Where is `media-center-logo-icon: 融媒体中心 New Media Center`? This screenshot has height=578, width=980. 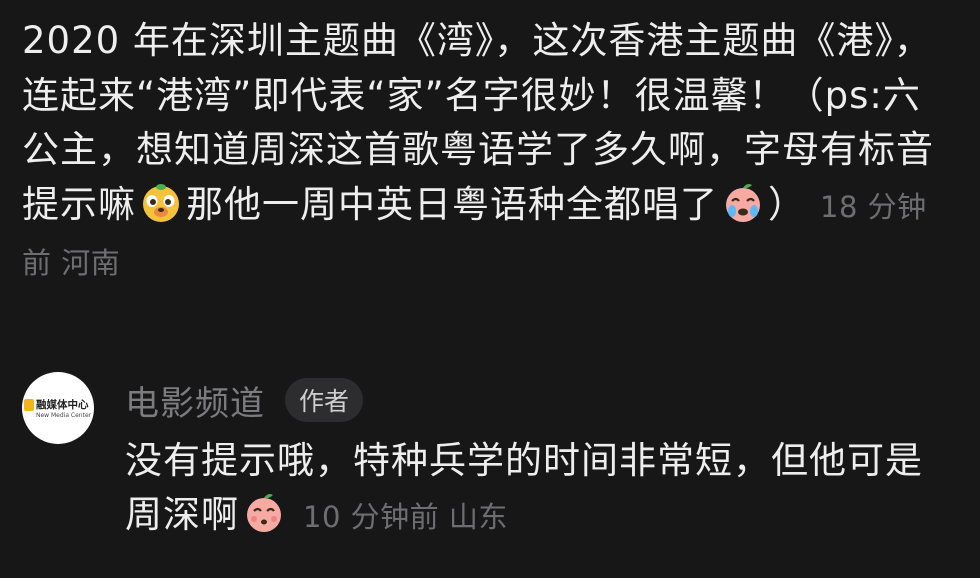
media-center-logo-icon: 融媒体中心 New Media Center is located at coordinates (58, 408).